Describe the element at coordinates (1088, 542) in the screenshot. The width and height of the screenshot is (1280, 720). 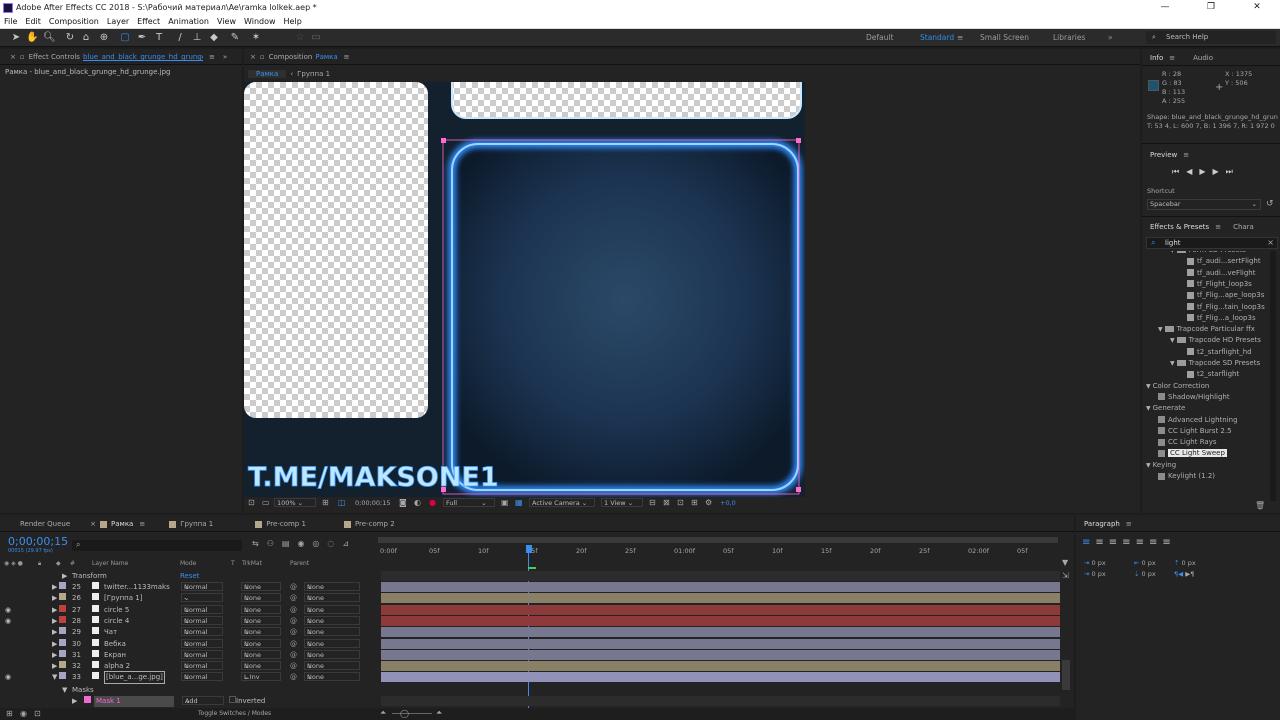
I see `align-left-icon: ≡` at that location.